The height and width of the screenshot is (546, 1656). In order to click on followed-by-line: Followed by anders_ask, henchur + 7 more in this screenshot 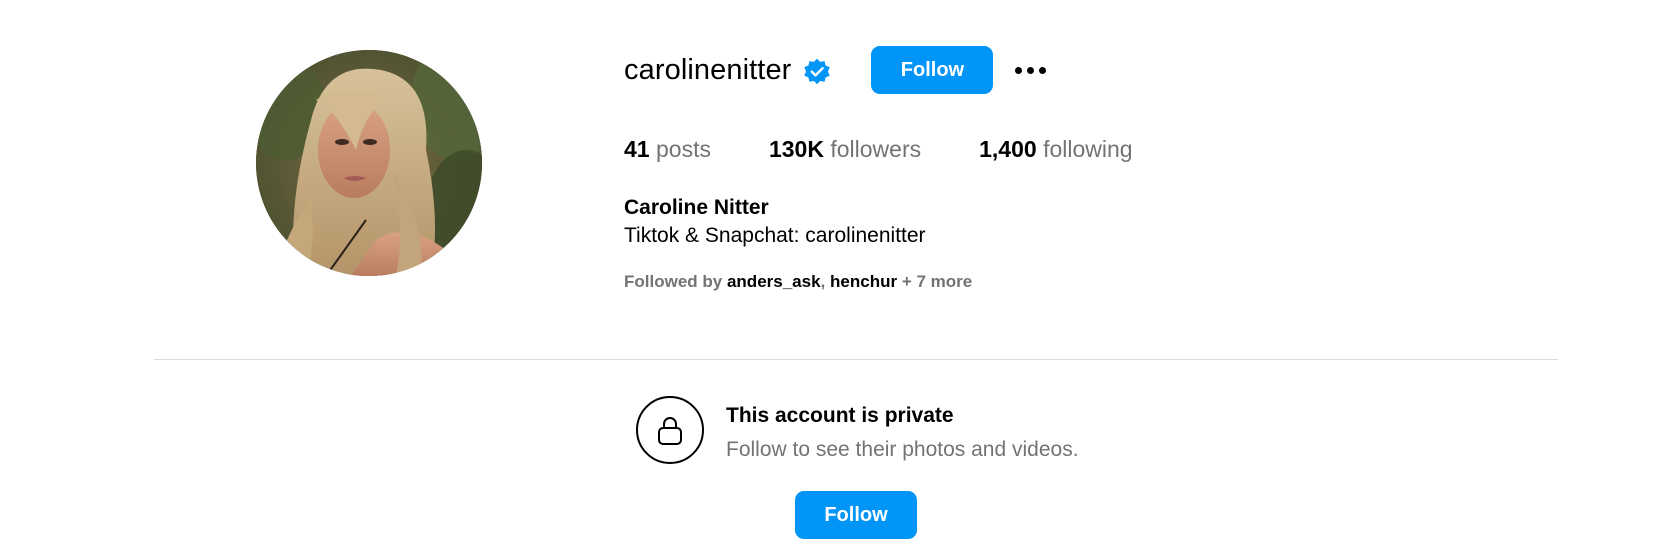, I will do `click(798, 282)`.